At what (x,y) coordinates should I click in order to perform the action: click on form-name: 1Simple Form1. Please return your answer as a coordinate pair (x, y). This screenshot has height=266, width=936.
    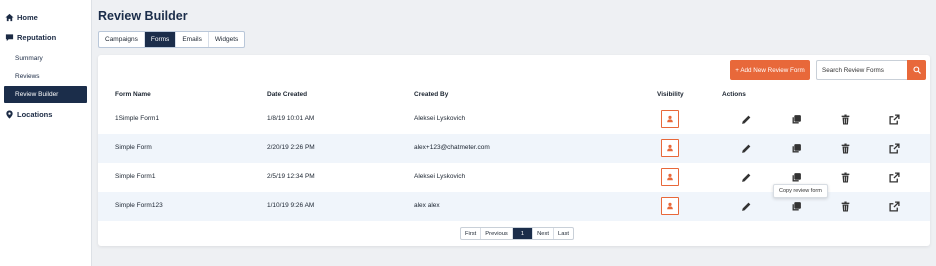
    Looking at the image, I should click on (137, 118).